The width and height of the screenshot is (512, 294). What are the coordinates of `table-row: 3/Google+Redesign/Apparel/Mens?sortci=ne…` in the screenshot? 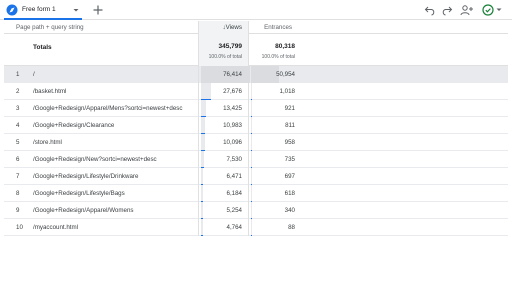 It's located at (256, 108).